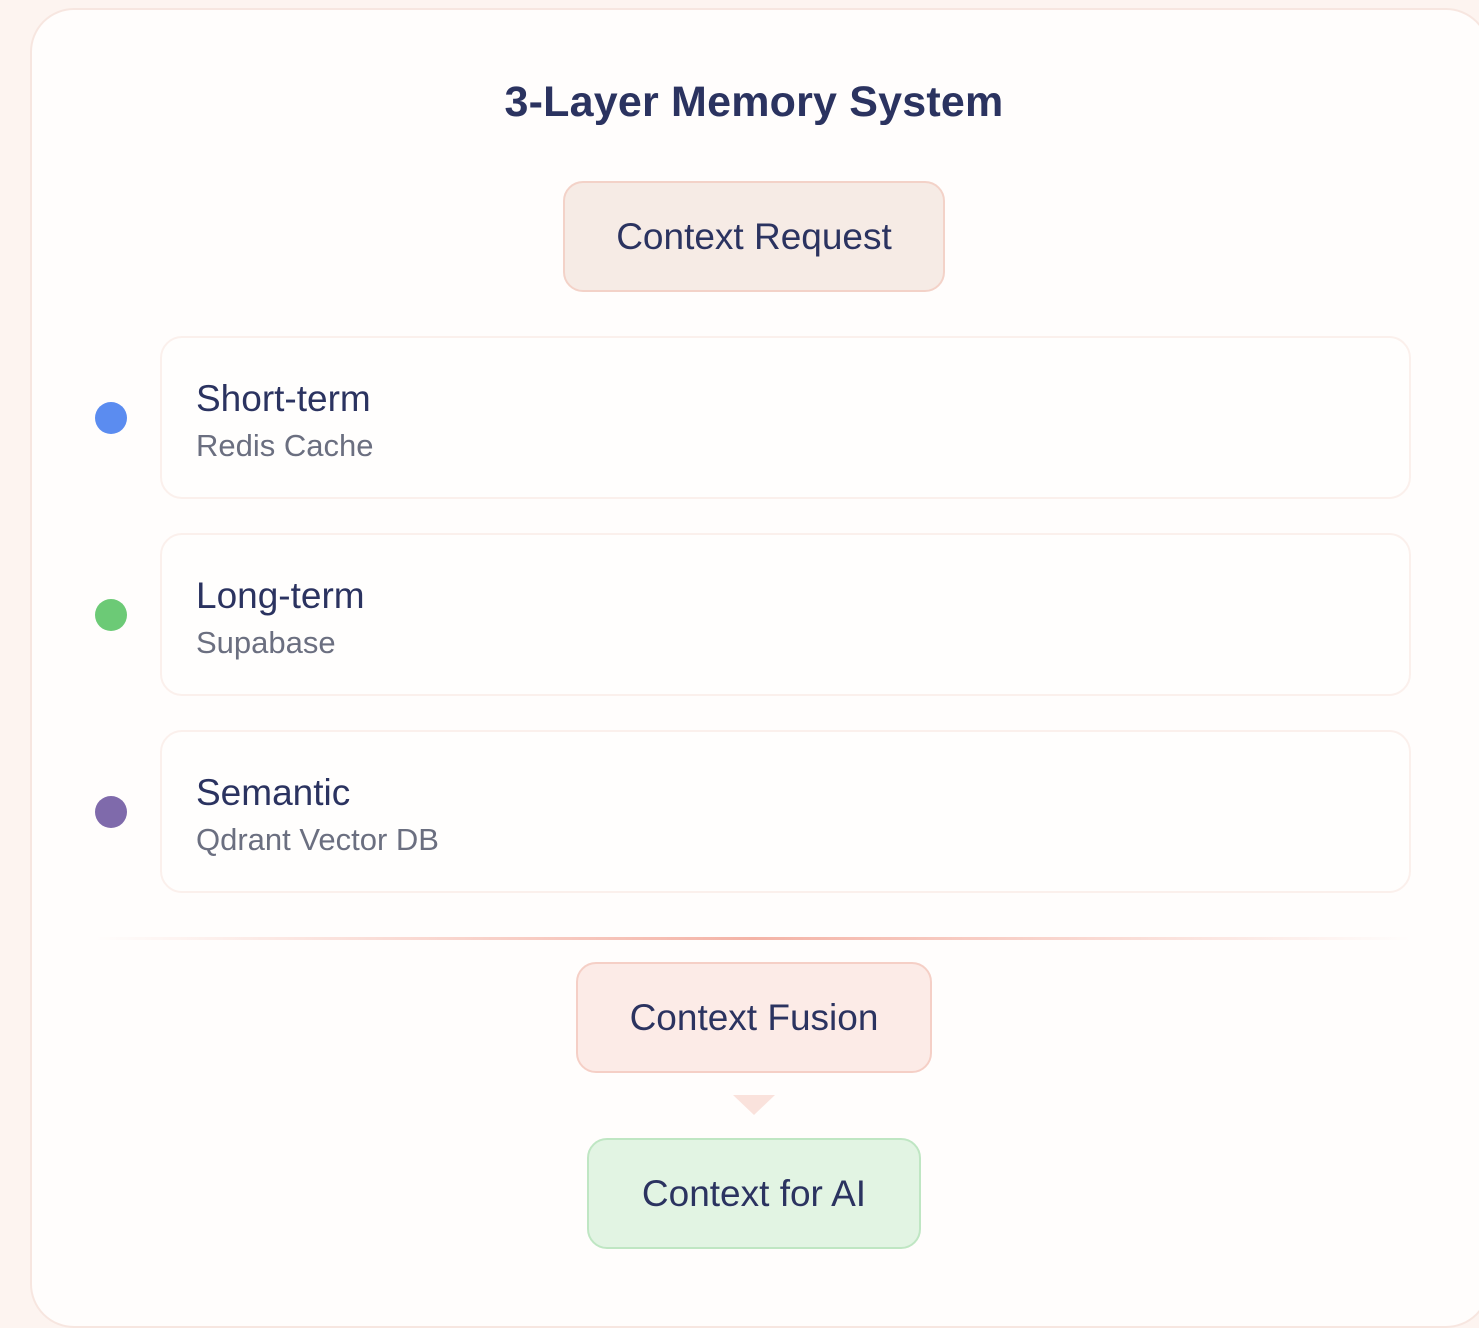 The width and height of the screenshot is (1479, 1328). I want to click on context-request-label: Context Request, so click(754, 236).